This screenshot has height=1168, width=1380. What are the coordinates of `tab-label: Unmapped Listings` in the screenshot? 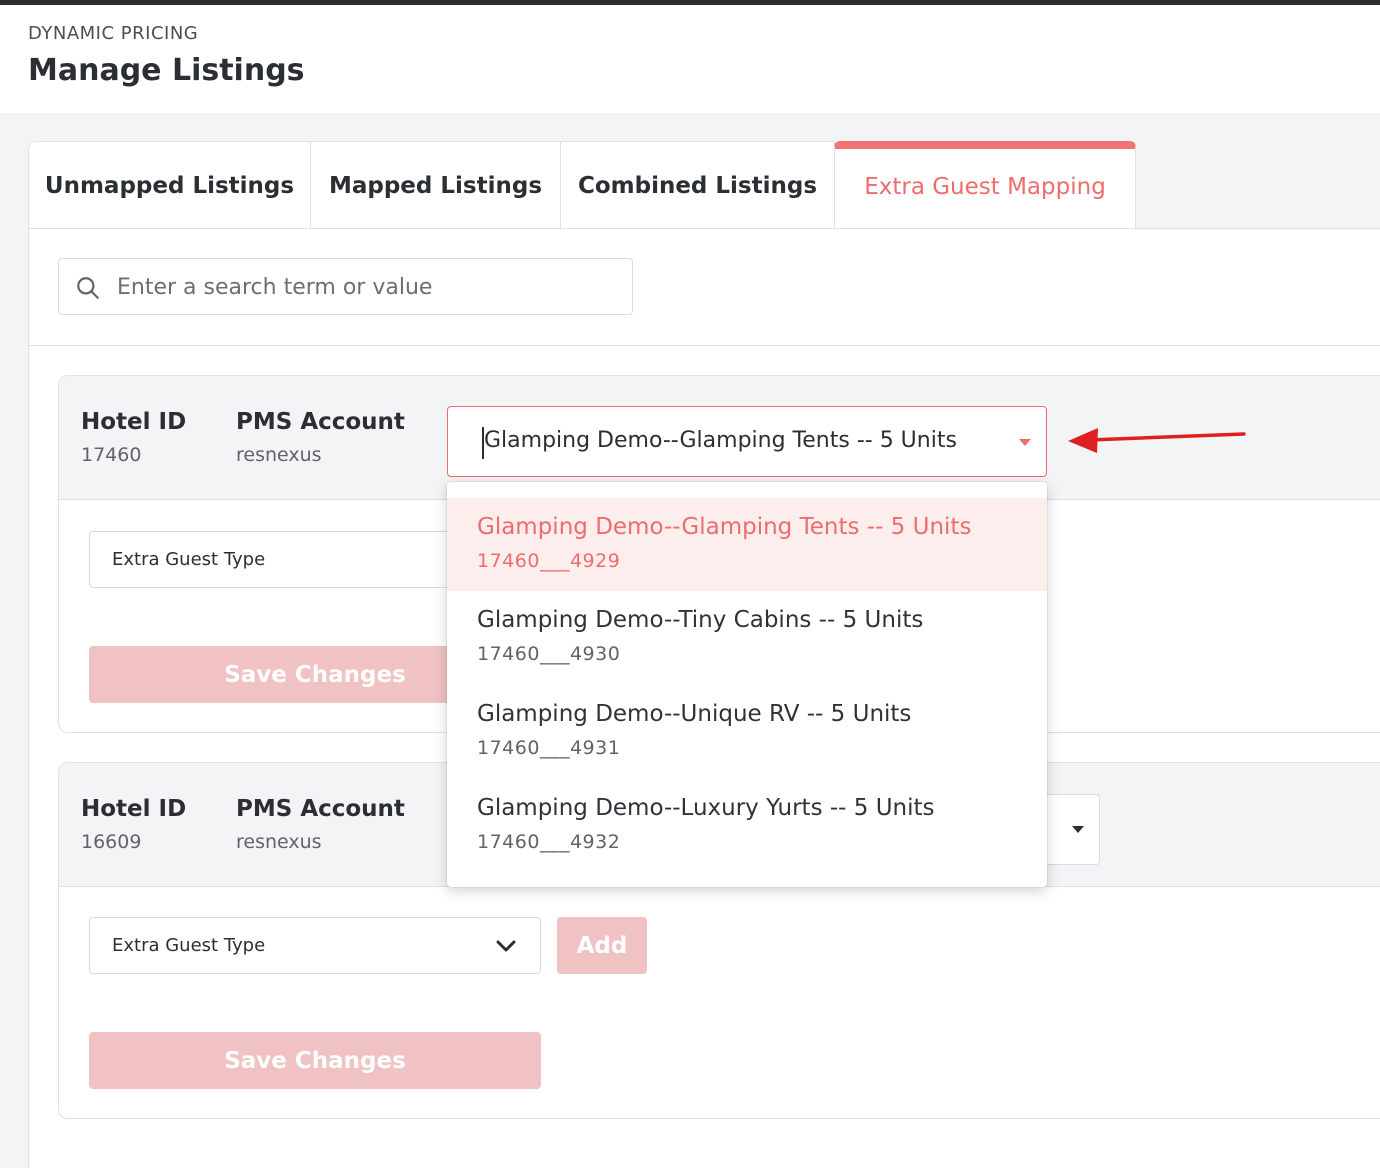 It's located at (169, 185).